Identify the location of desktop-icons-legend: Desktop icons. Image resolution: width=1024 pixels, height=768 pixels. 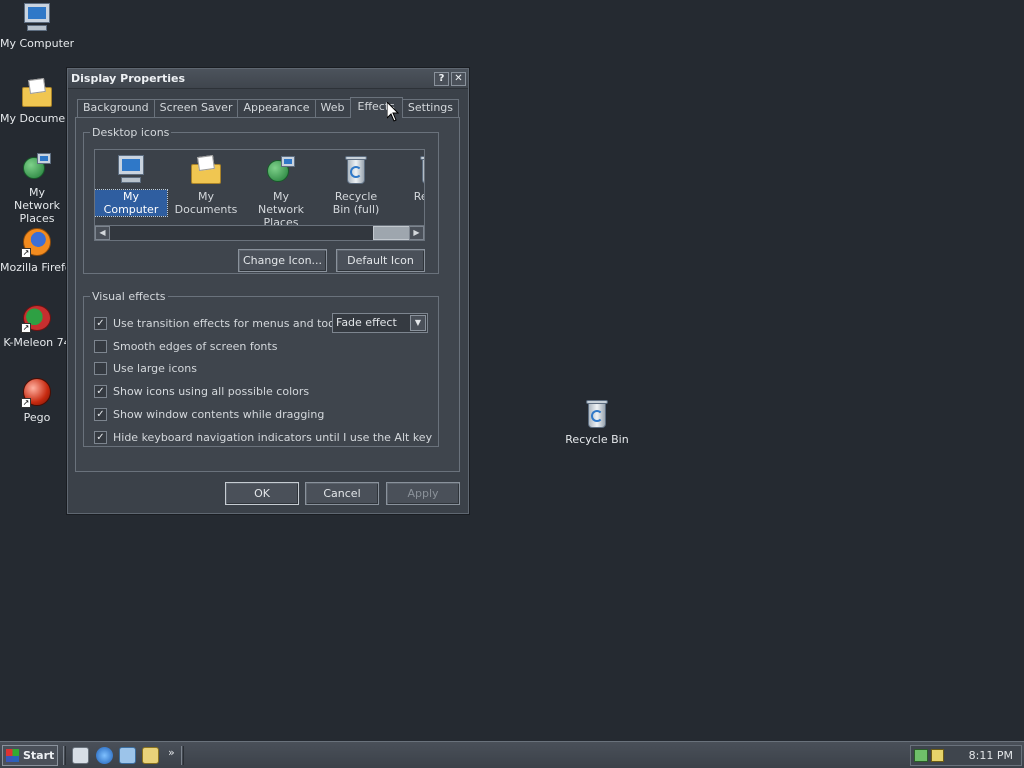
(131, 132).